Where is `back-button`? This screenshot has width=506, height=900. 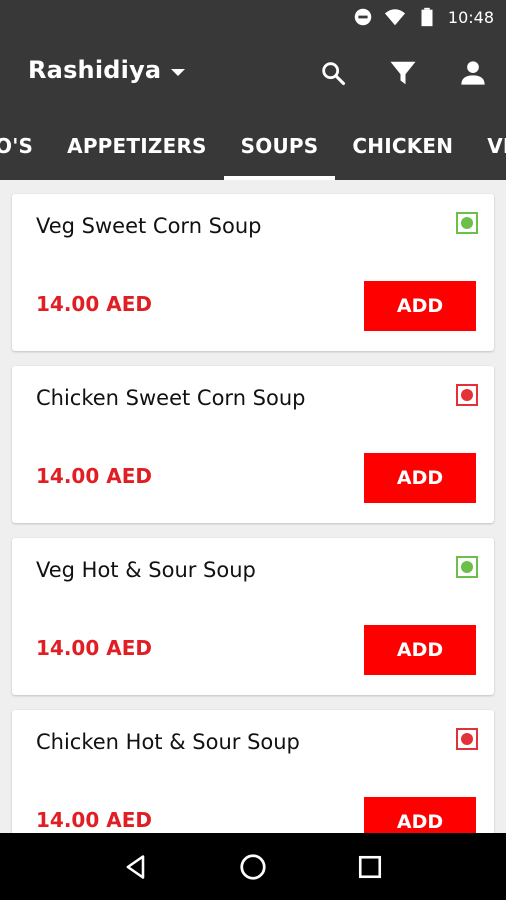 back-button is located at coordinates (136, 867).